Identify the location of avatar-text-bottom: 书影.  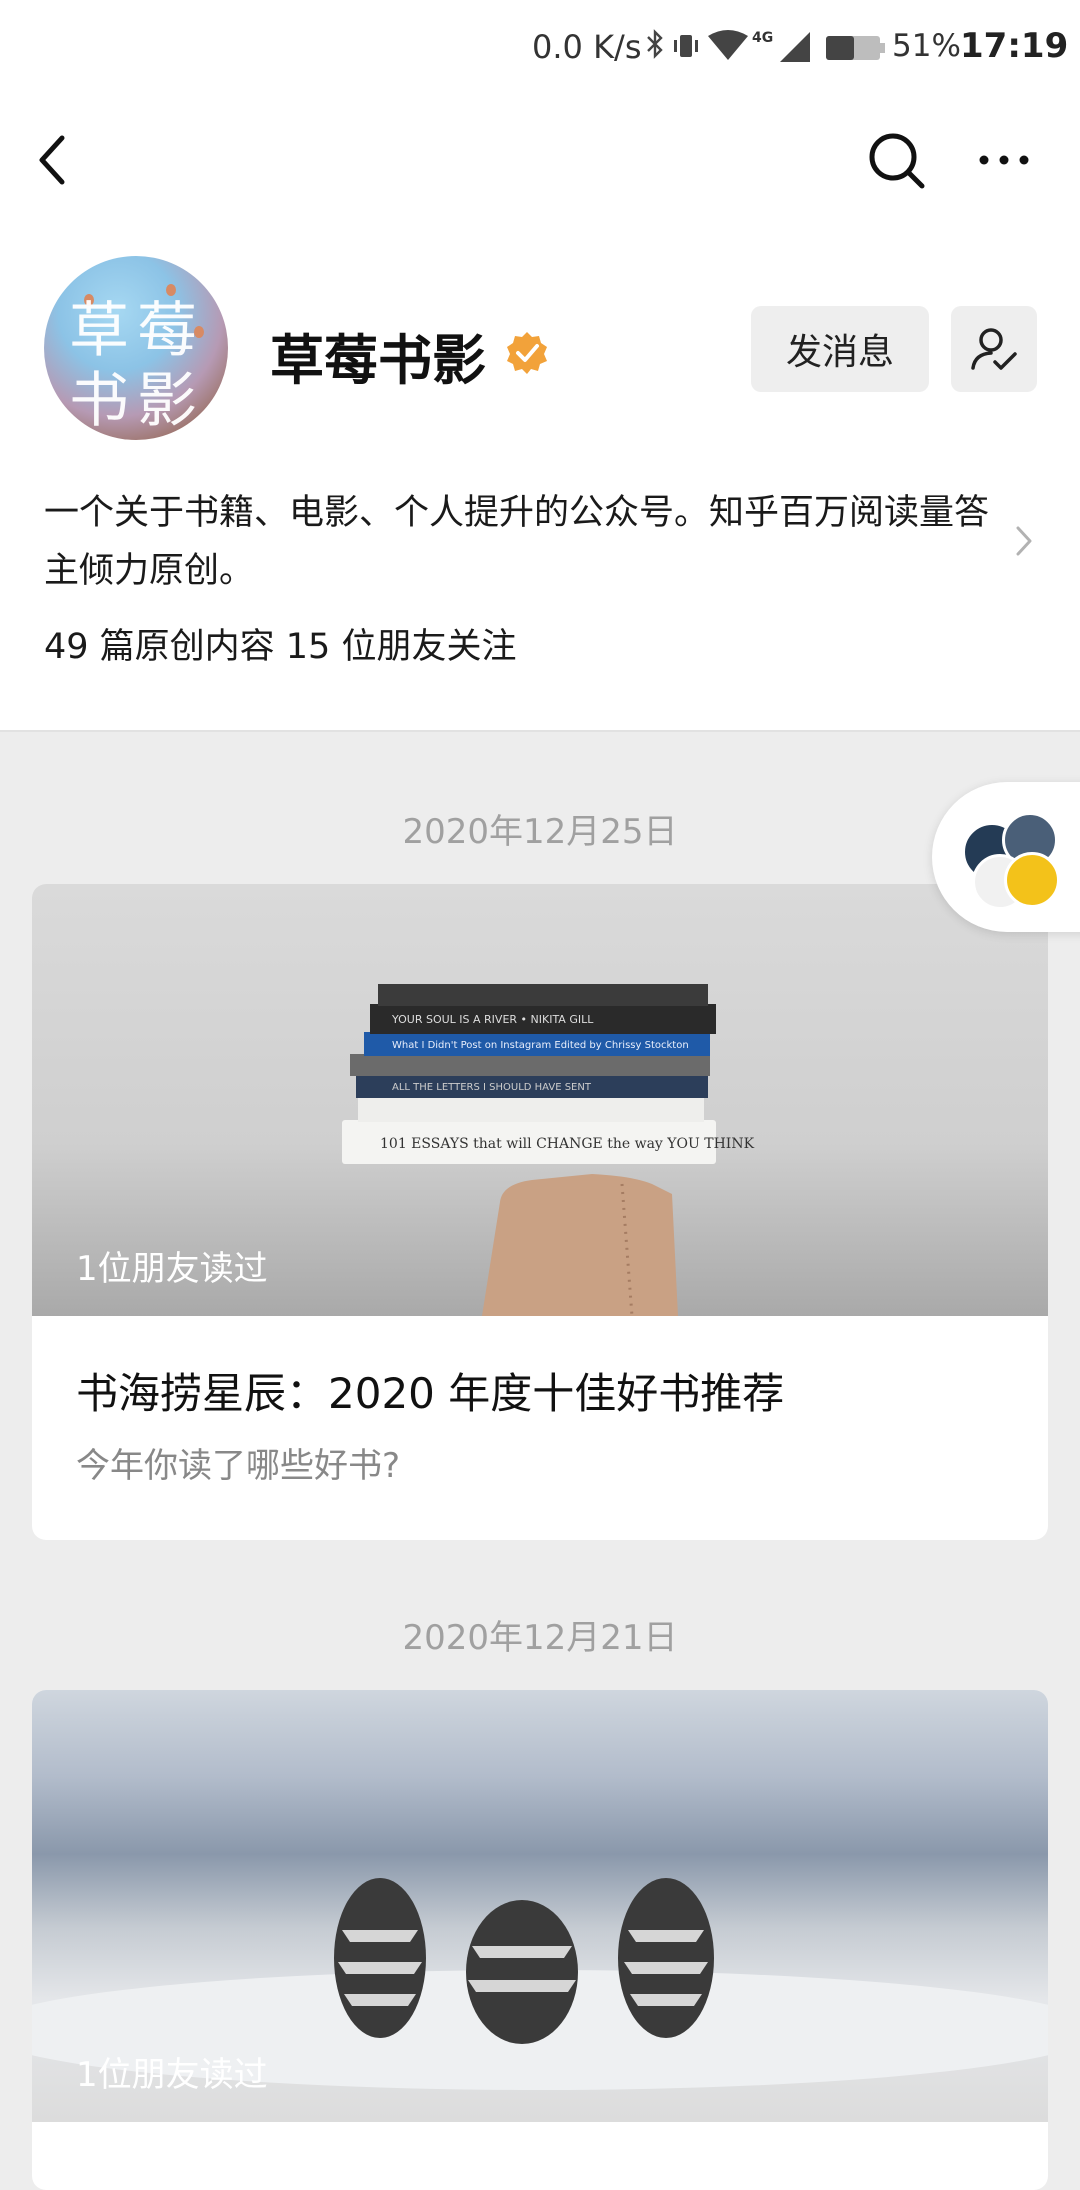
(137, 401).